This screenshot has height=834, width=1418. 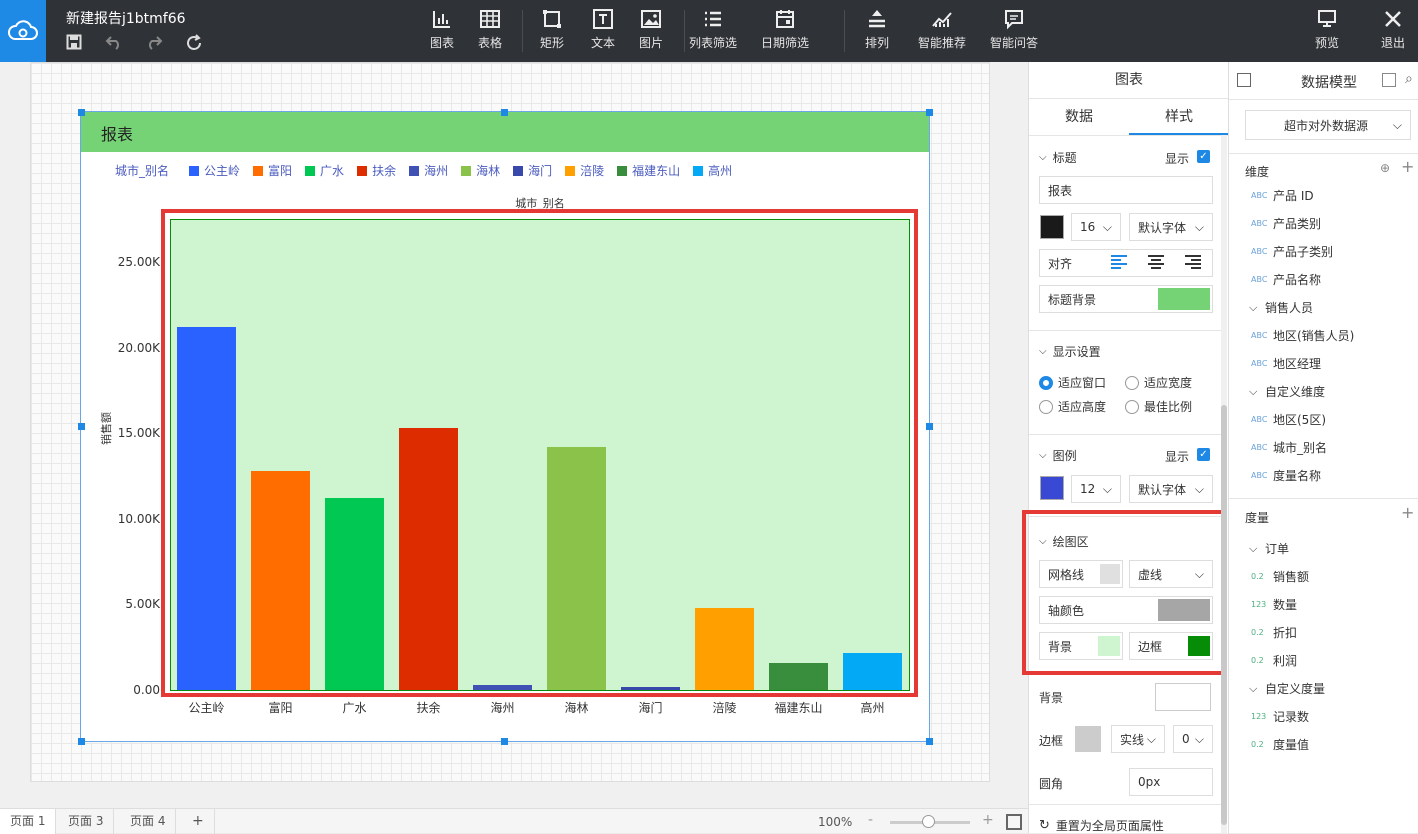 What do you see at coordinates (1287, 688) in the screenshot?
I see `tree-folder: ⌵ 自定义度量` at bounding box center [1287, 688].